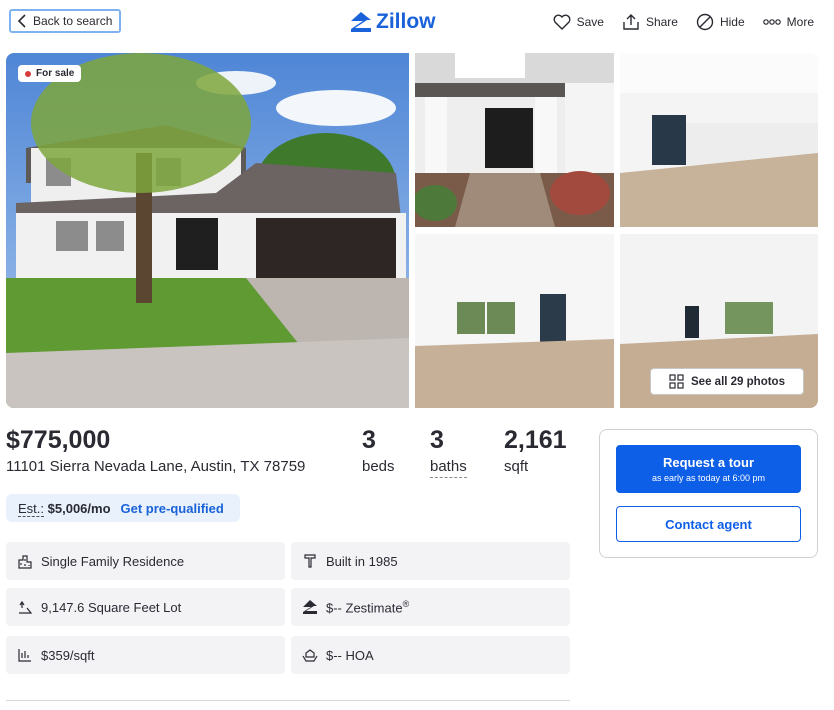  I want to click on fact-price-per-sqft: $359/sqft, so click(145, 655).